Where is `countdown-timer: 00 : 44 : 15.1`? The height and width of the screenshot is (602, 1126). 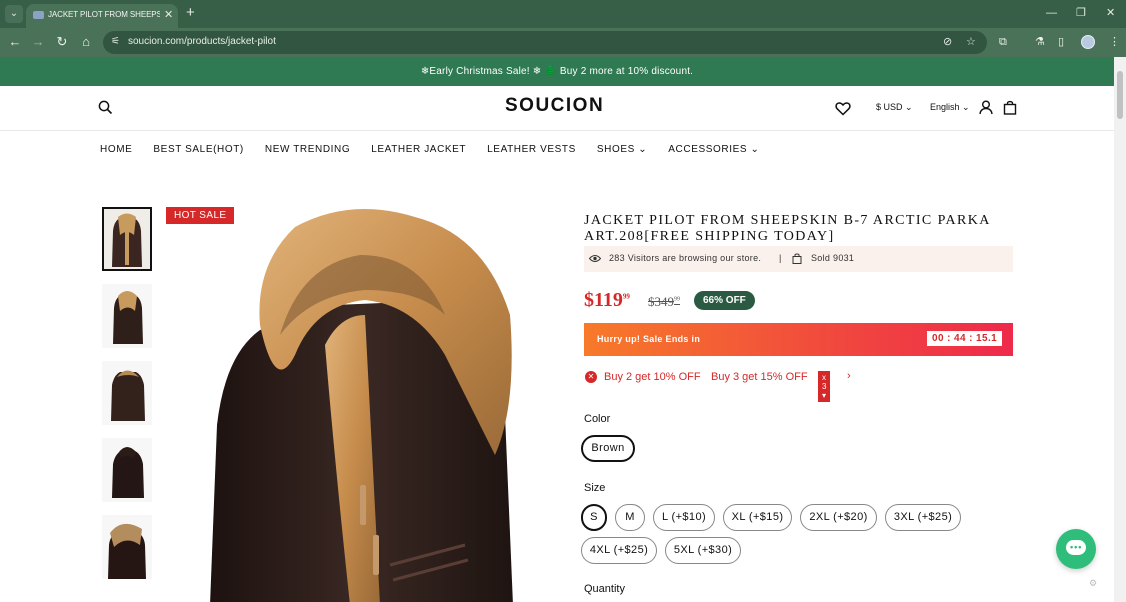 countdown-timer: 00 : 44 : 15.1 is located at coordinates (965, 338).